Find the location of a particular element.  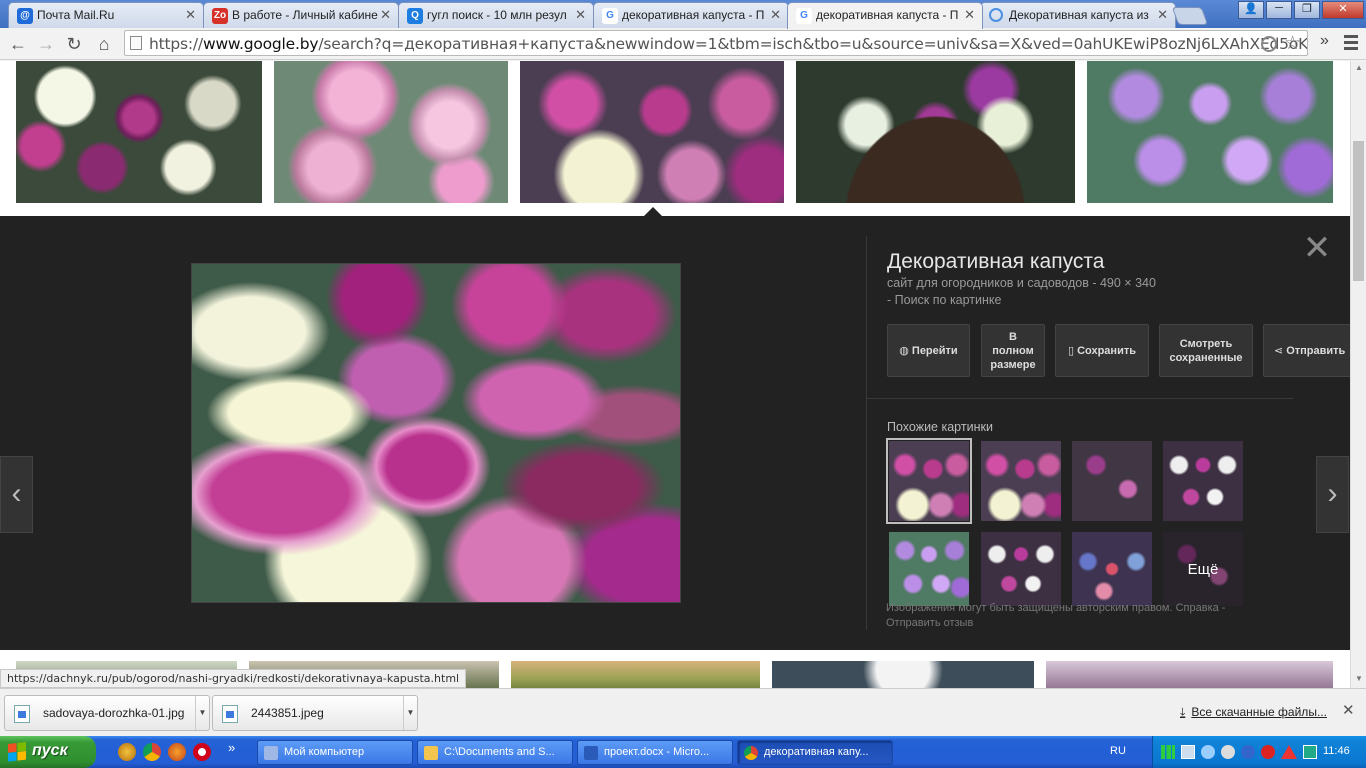

scroll-up-icon: ▲ is located at coordinates (1359, 67).